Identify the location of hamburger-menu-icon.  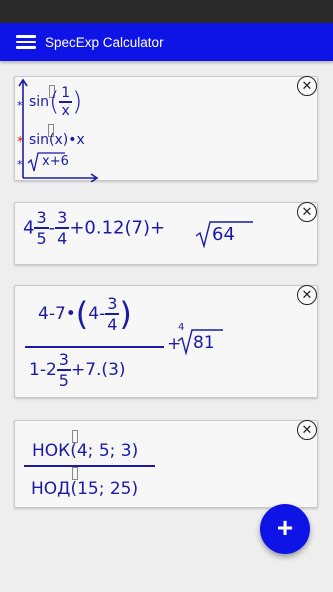
(26, 42).